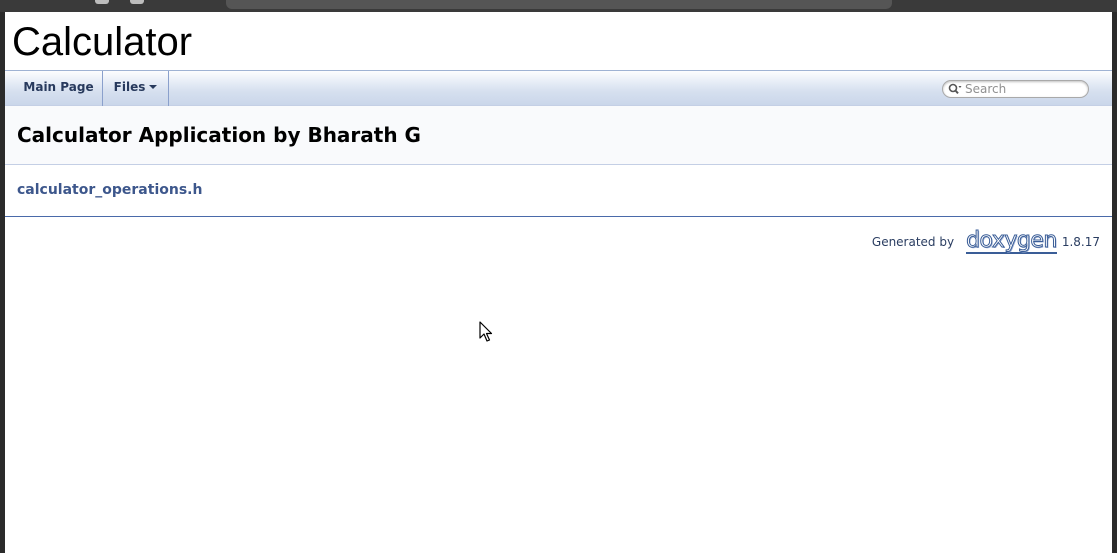  I want to click on chevron-down-icon, so click(153, 87).